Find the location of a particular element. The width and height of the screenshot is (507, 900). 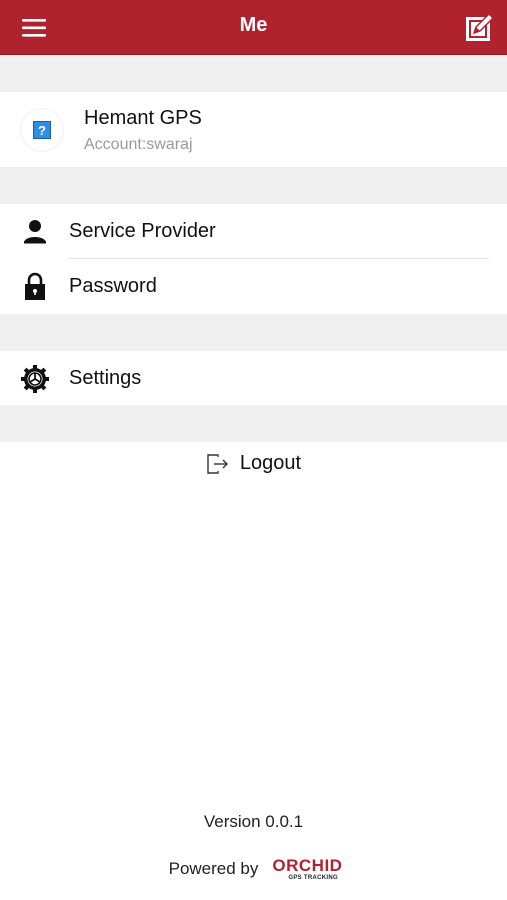

account-section: Service Provider Password is located at coordinates (253, 259).